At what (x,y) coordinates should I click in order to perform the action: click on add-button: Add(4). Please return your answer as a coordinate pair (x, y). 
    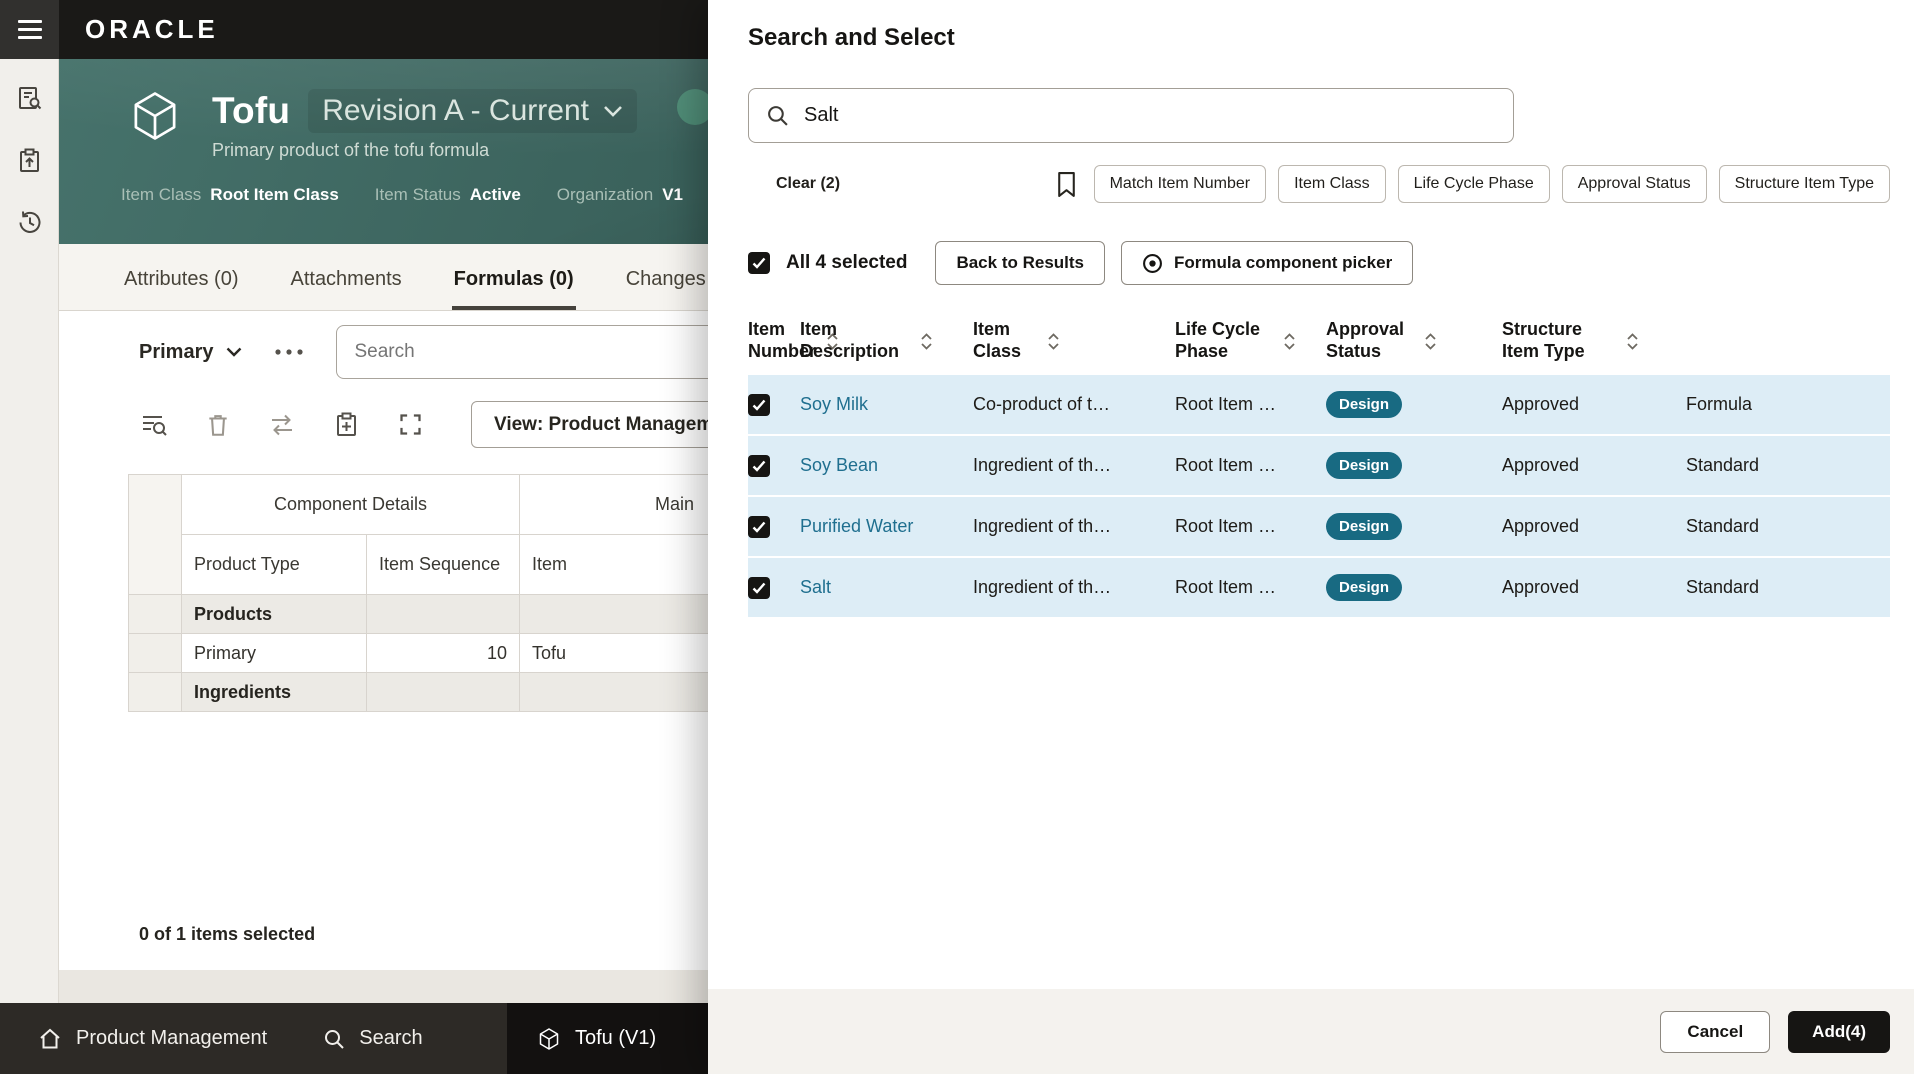
    Looking at the image, I should click on (1839, 1031).